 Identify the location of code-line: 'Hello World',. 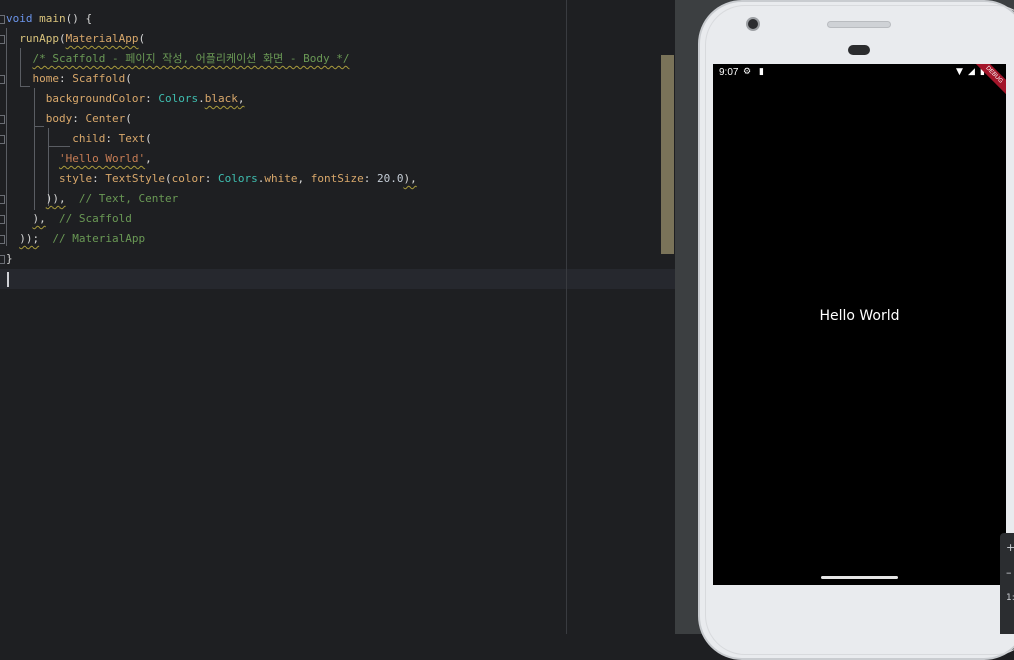
(79, 159).